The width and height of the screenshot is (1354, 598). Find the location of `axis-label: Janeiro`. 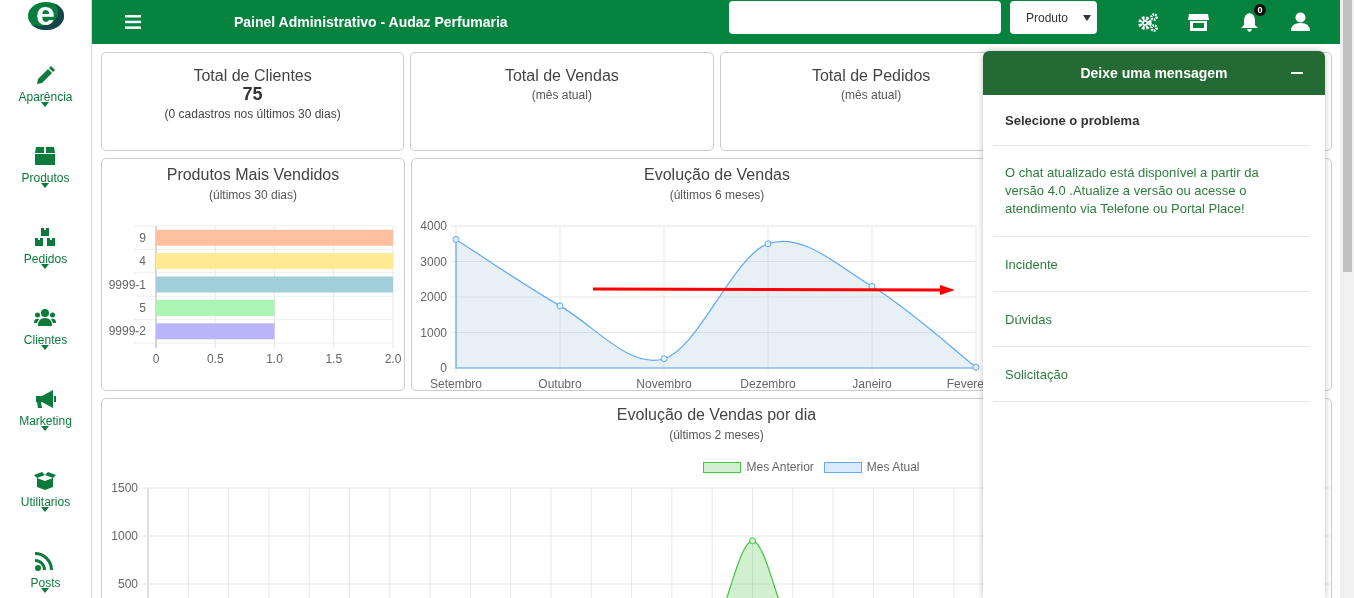

axis-label: Janeiro is located at coordinates (872, 383).